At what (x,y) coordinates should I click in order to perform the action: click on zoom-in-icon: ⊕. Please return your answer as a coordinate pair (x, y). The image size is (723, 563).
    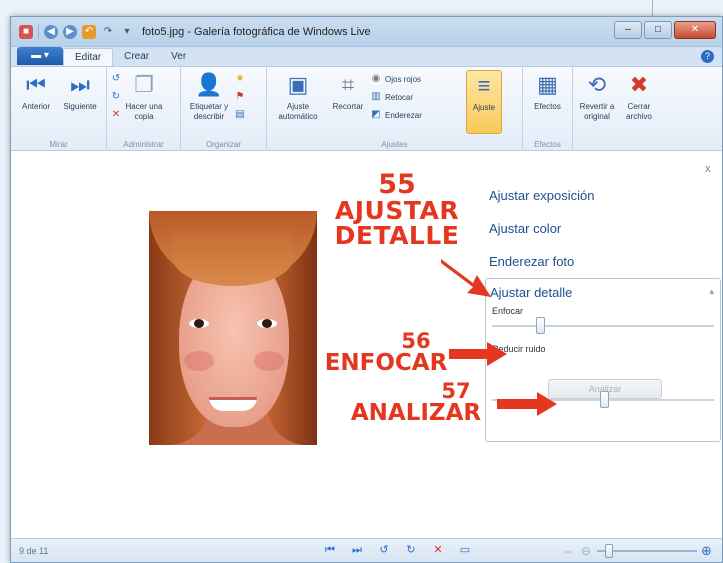
    Looking at the image, I should click on (706, 551).